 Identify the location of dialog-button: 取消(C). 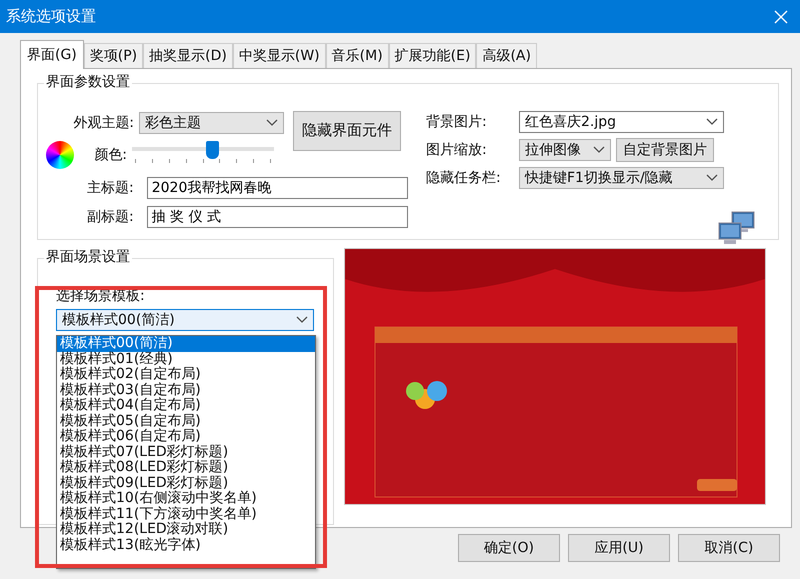
(729, 548).